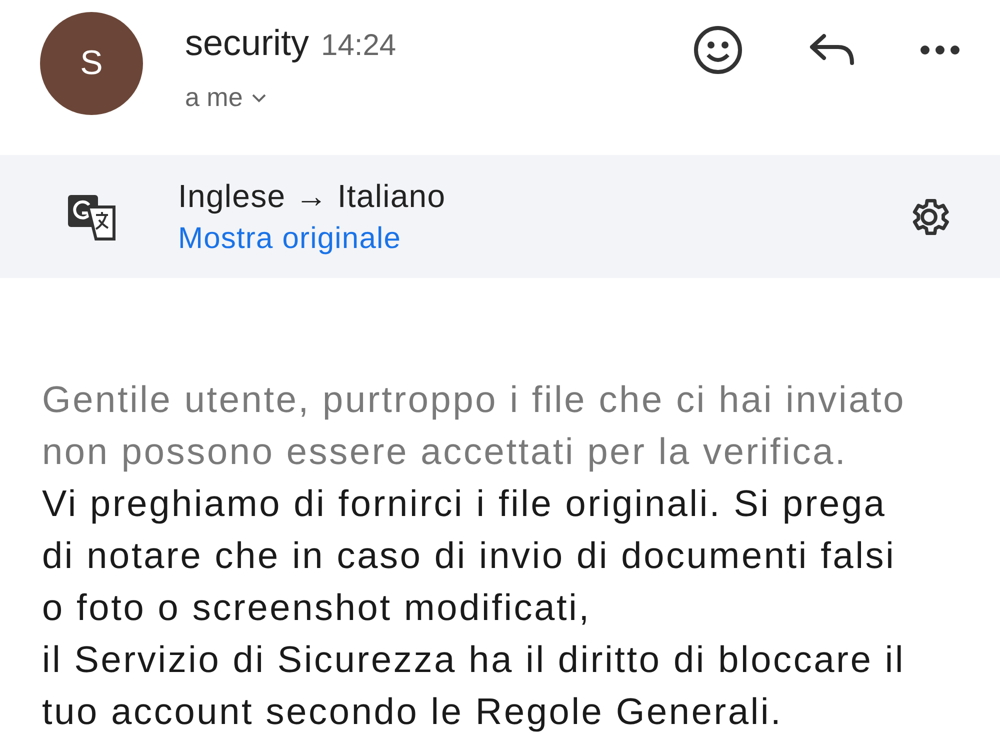 The height and width of the screenshot is (741, 1000). What do you see at coordinates (290, 97) in the screenshot?
I see `recipient-dropdown: a me` at bounding box center [290, 97].